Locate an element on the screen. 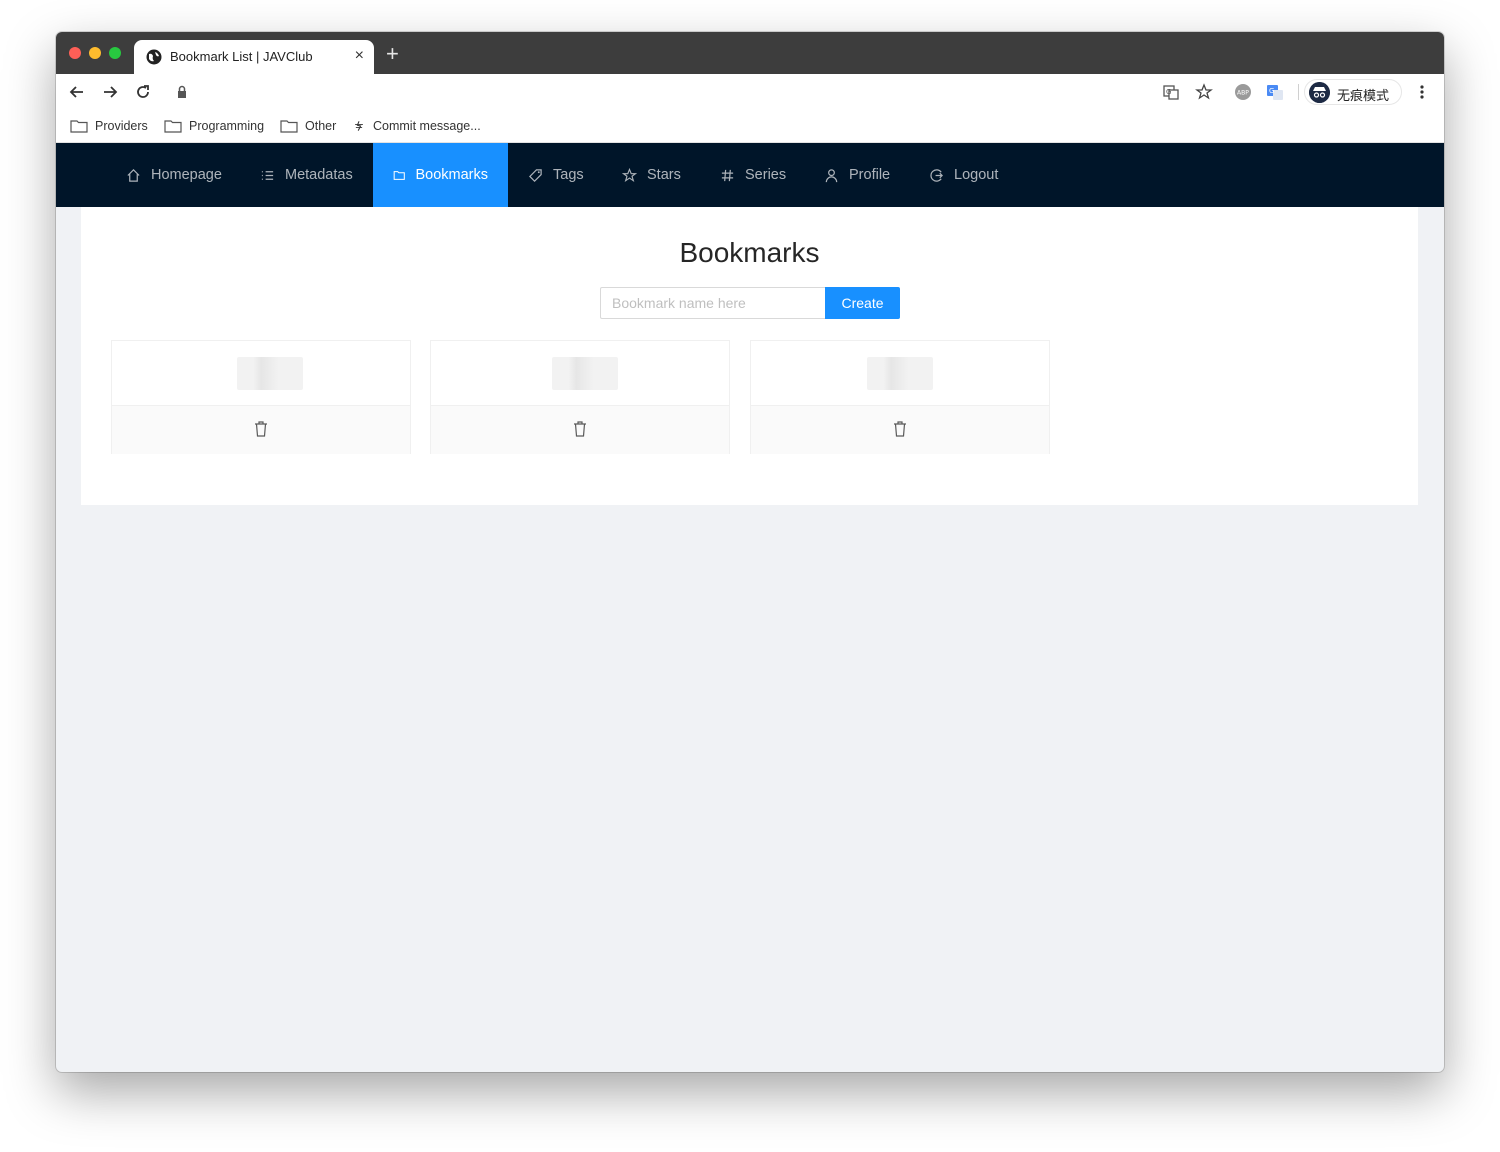  tab-close-button: × is located at coordinates (359, 56).